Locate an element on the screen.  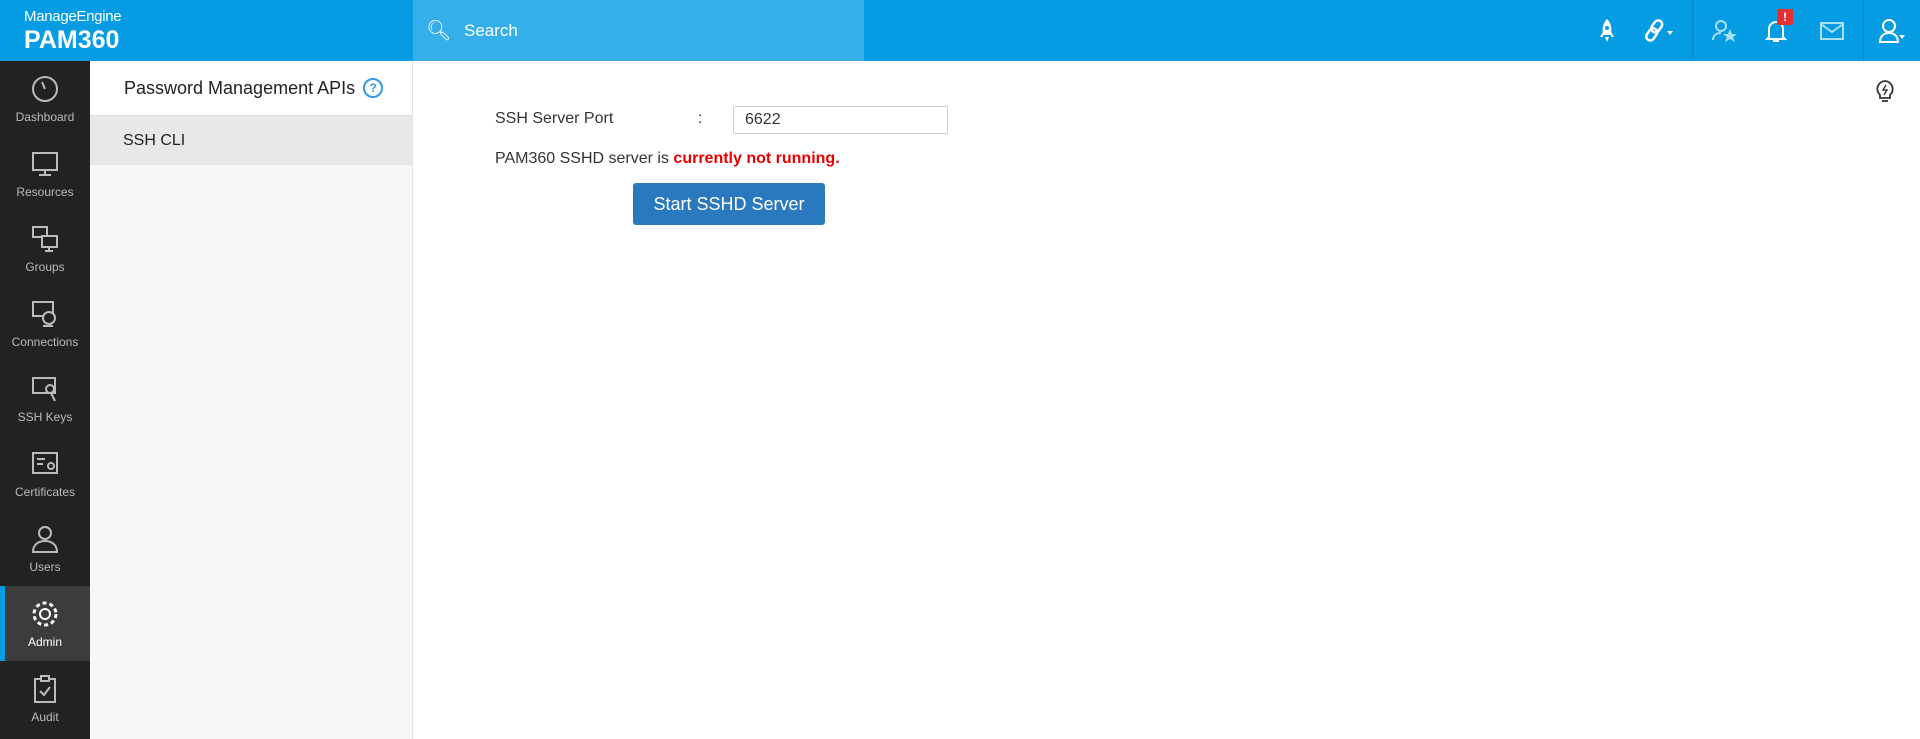
notification-badge: ! is located at coordinates (1785, 17).